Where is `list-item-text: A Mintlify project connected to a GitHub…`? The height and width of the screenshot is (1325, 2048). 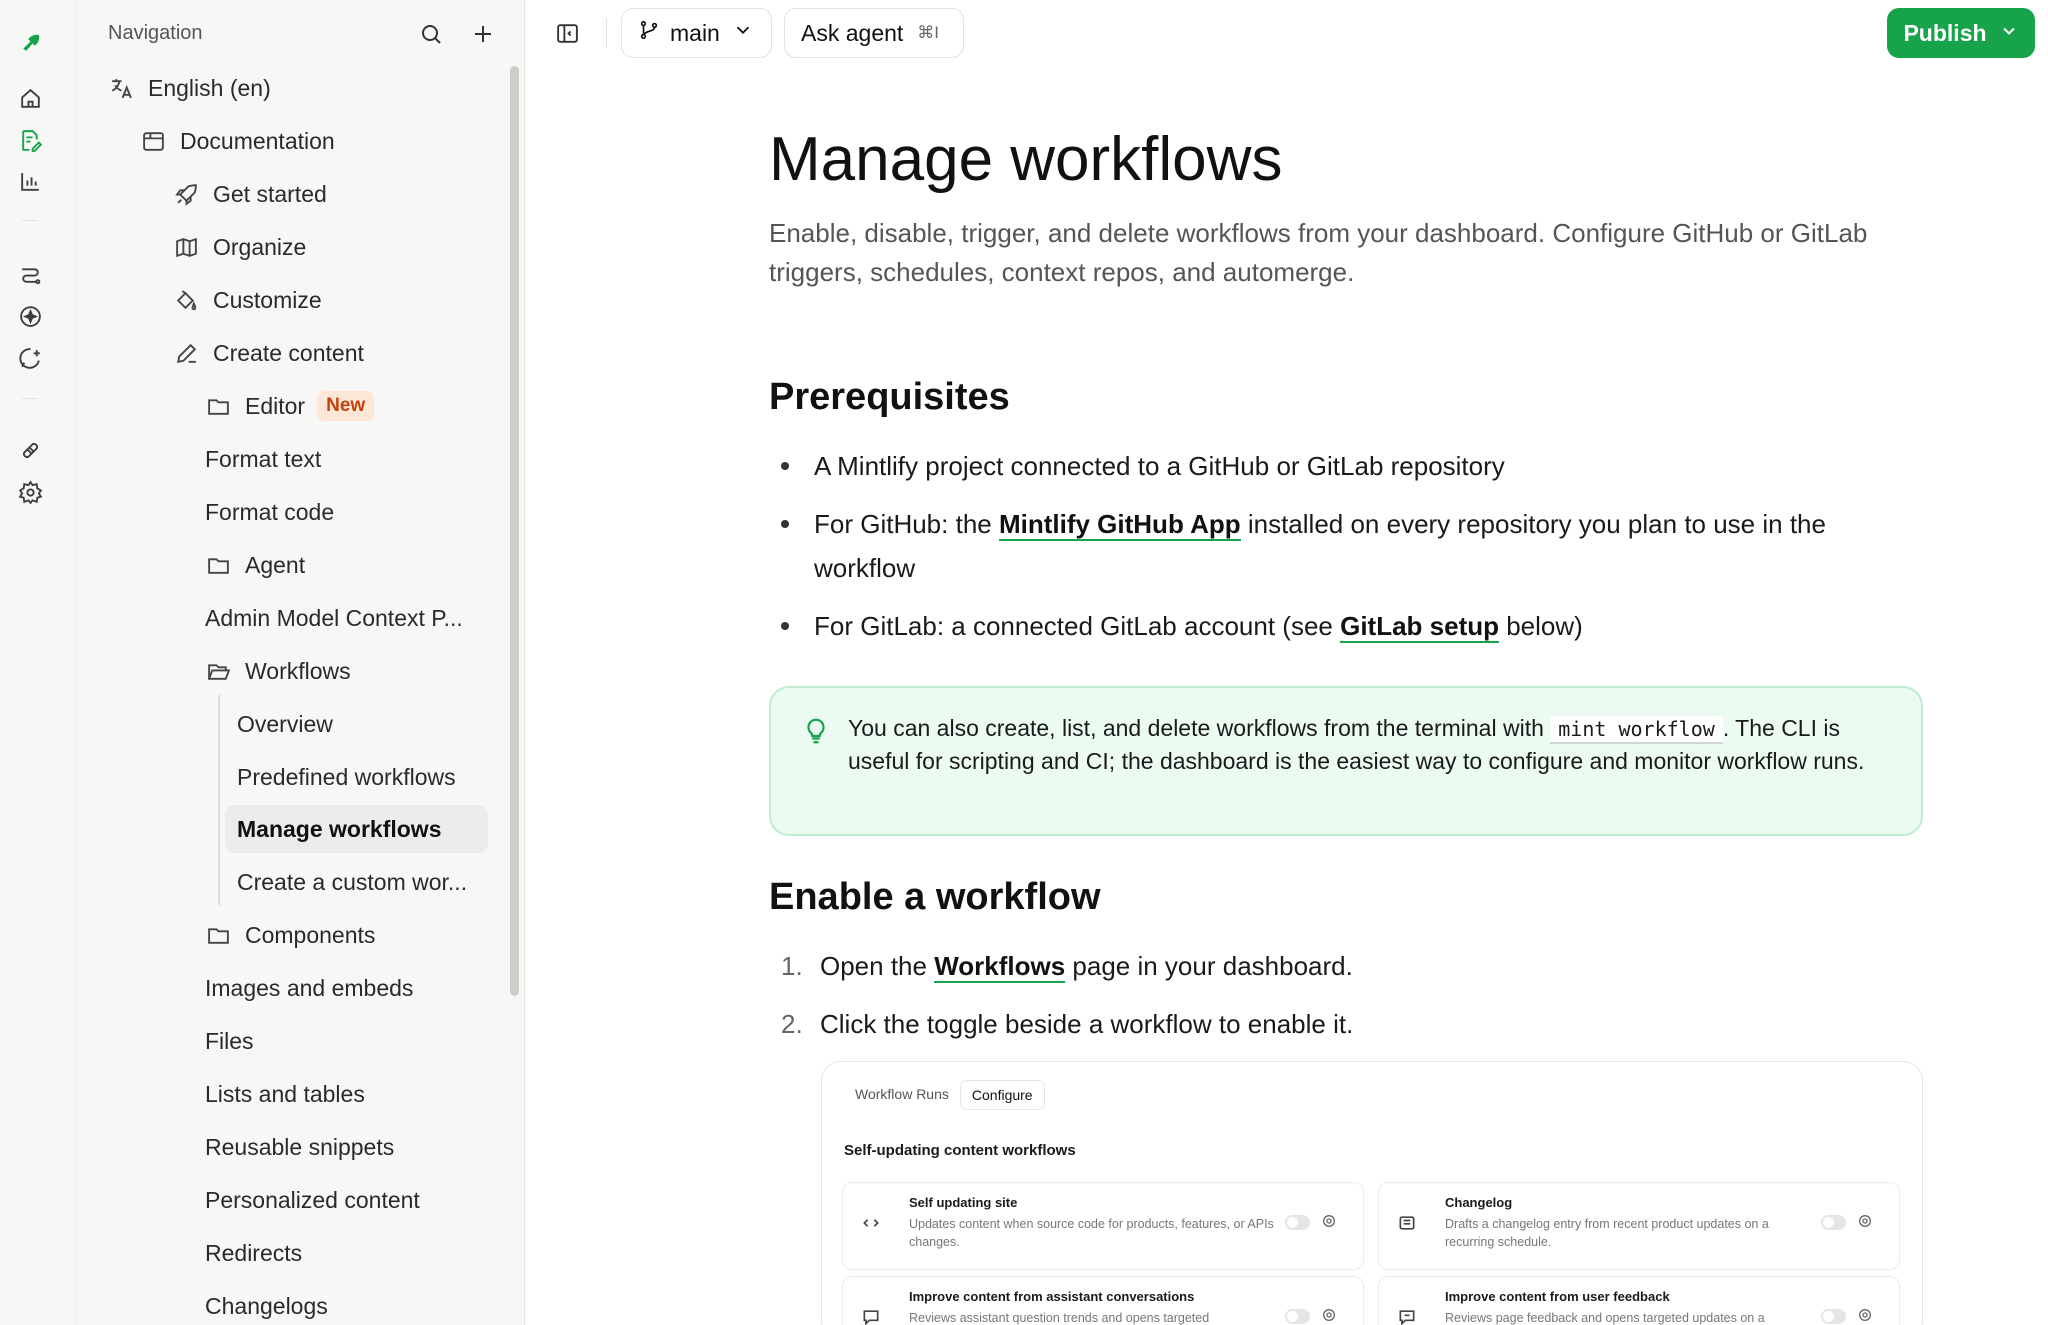
list-item-text: A Mintlify project connected to a GitHub… is located at coordinates (1159, 466).